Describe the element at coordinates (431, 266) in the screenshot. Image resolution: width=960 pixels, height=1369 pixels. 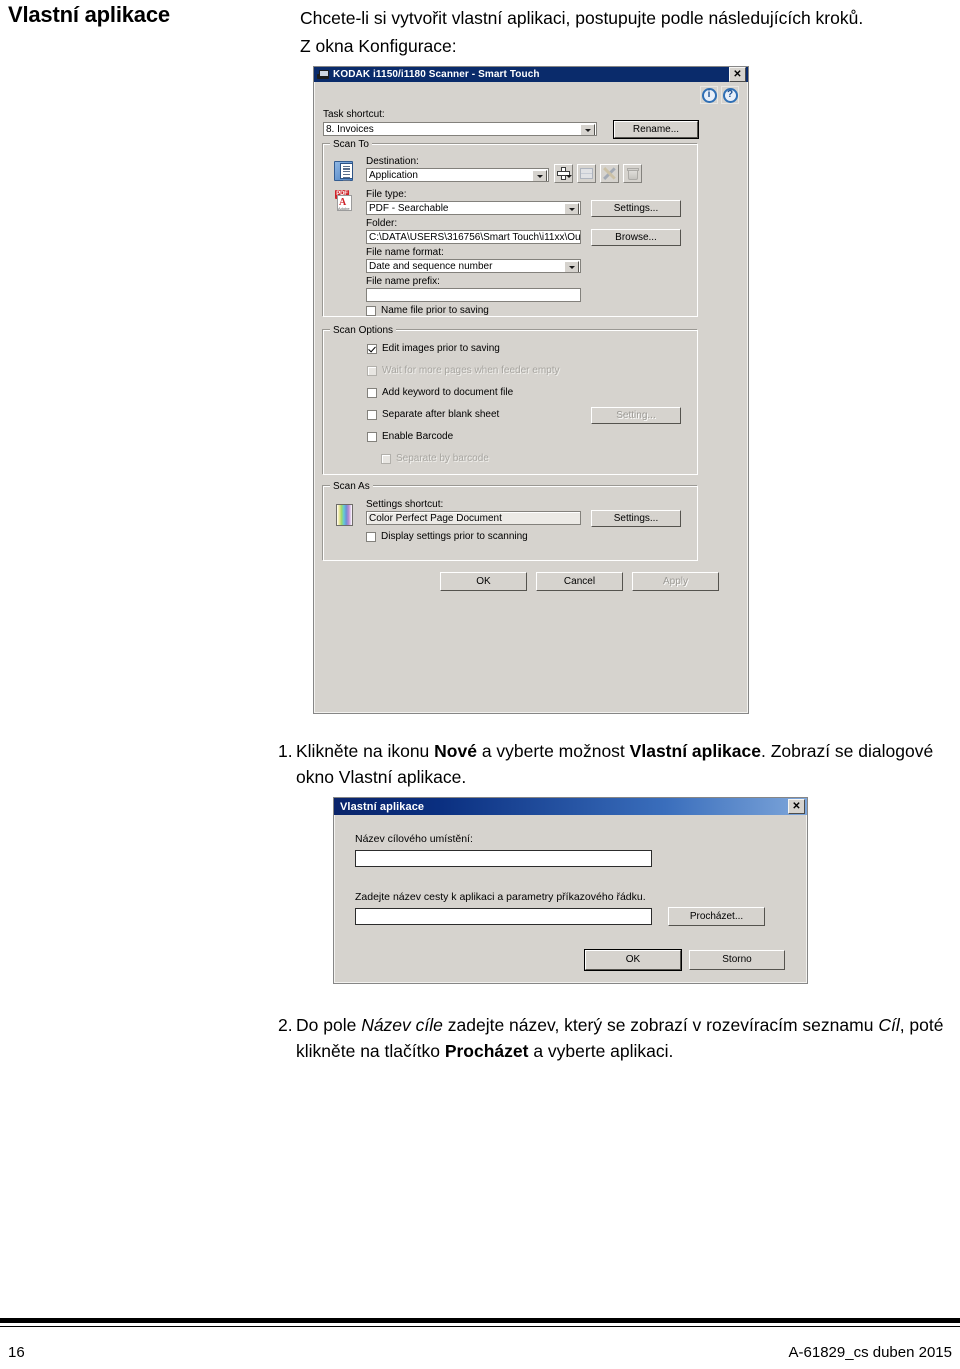
I see `file-name-format-value: Date and sequence number` at that location.